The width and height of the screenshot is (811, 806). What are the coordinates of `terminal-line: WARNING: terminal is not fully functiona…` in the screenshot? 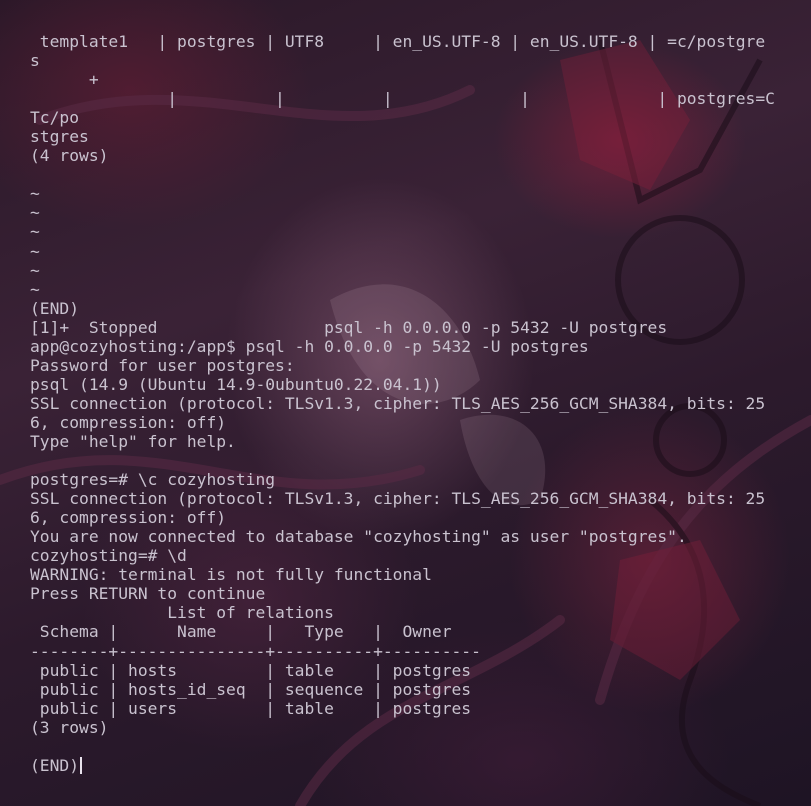 It's located at (402, 574).